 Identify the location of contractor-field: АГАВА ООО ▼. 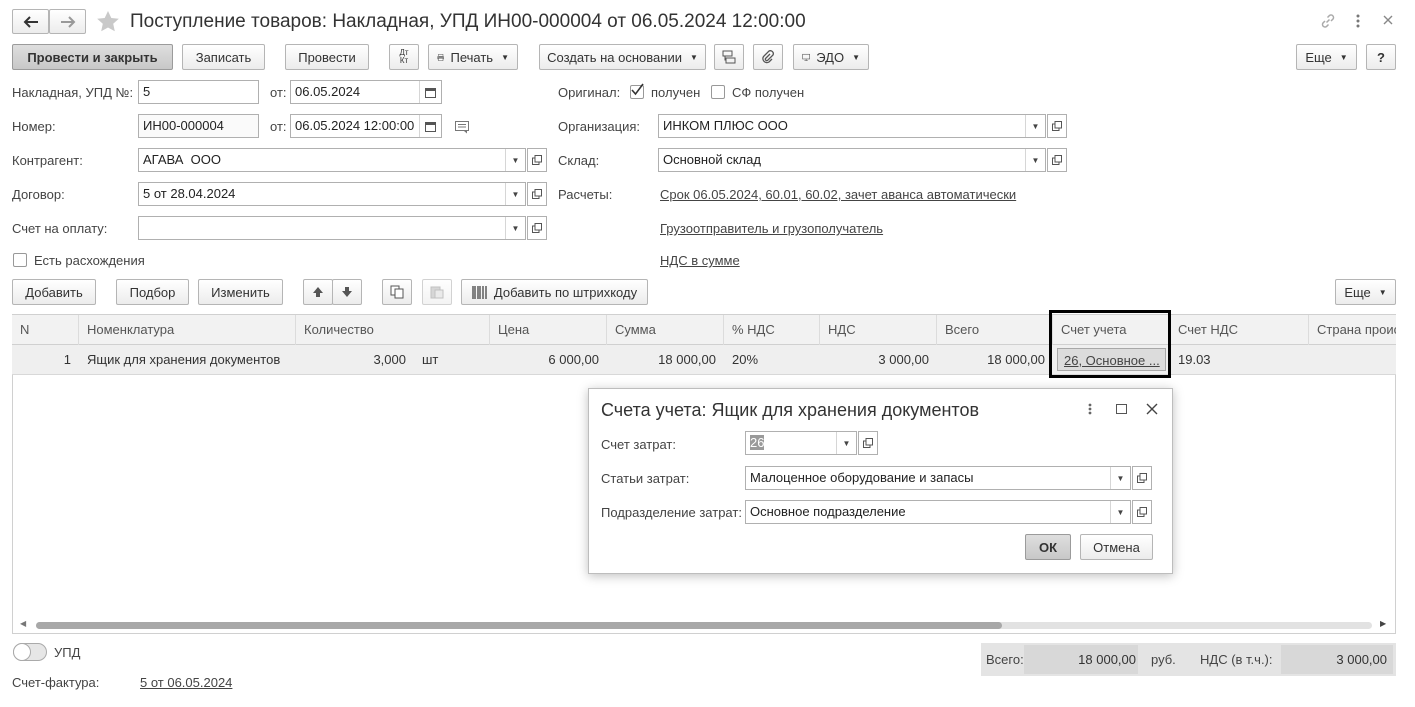
(332, 160).